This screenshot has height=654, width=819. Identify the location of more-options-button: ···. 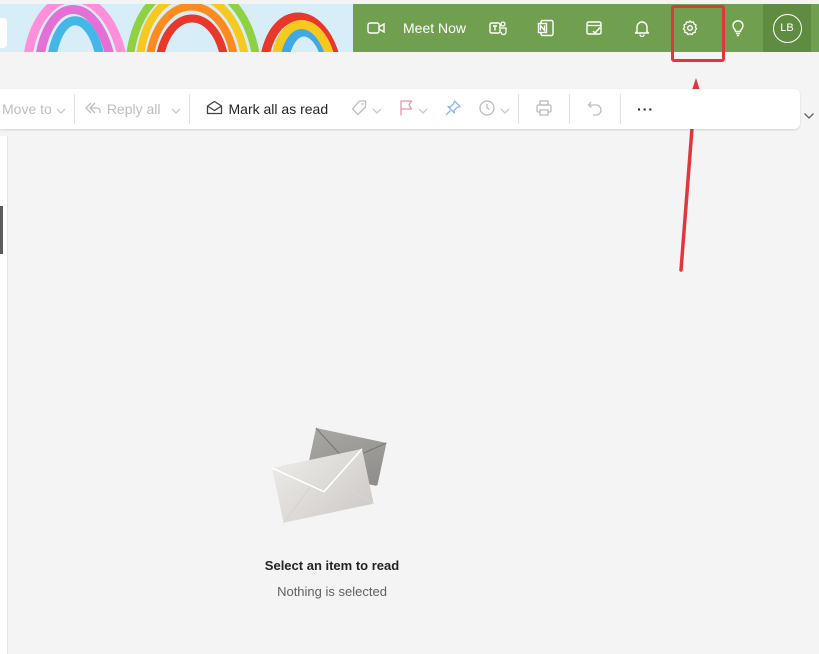
(645, 109).